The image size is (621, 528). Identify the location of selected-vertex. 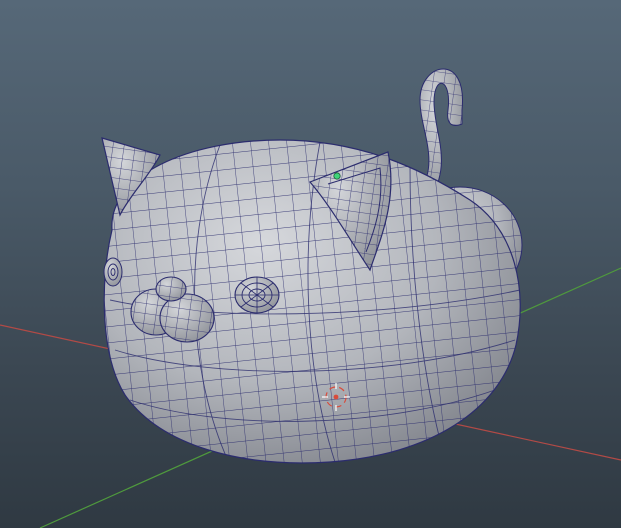
(337, 176).